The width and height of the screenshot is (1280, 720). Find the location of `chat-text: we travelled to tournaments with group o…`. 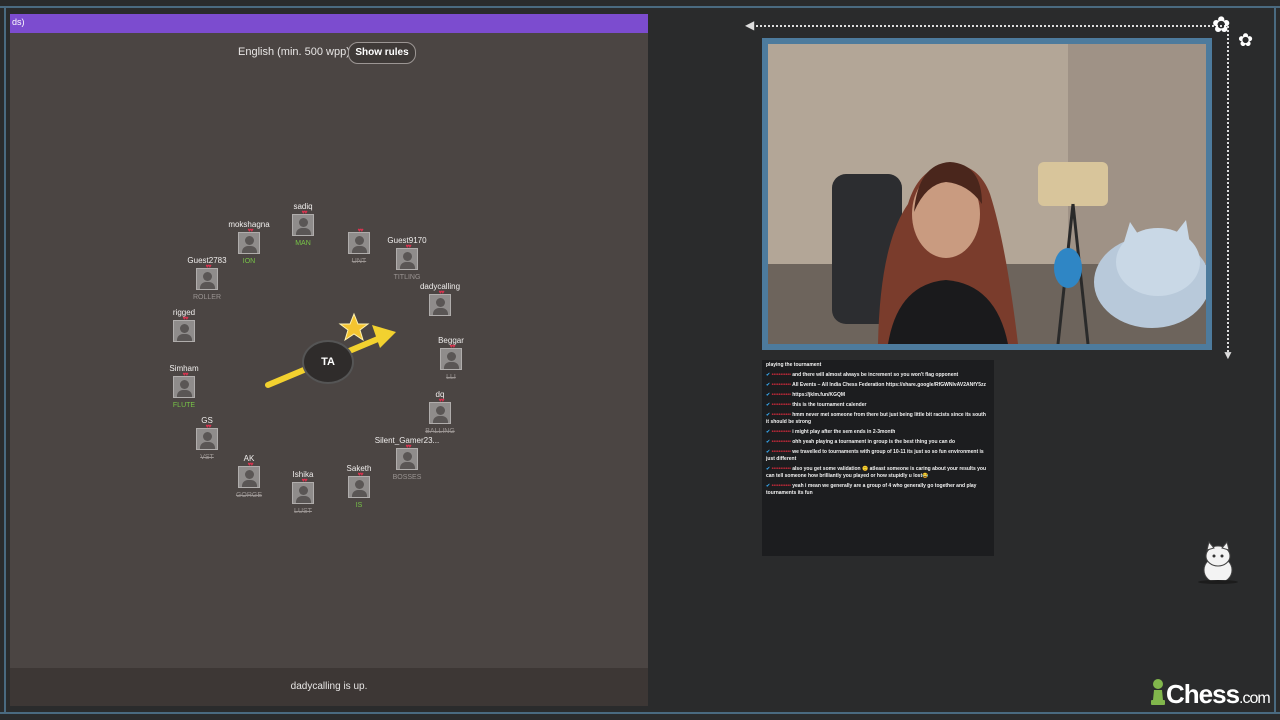

chat-text: we travelled to tournaments with group o… is located at coordinates (875, 455).